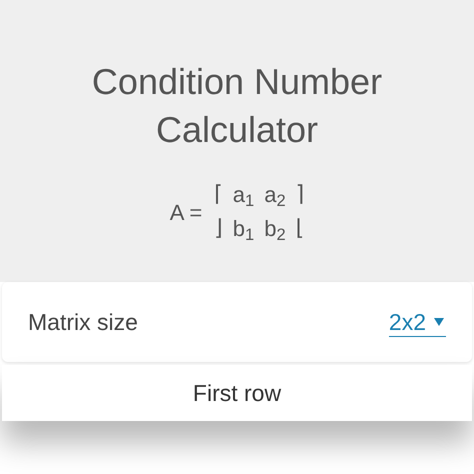 The width and height of the screenshot is (474, 474). What do you see at coordinates (300, 195) in the screenshot?
I see `matrix-bracket: ⌉` at bounding box center [300, 195].